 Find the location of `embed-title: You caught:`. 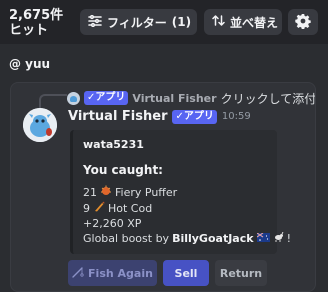

embed-title: You caught: is located at coordinates (123, 170).